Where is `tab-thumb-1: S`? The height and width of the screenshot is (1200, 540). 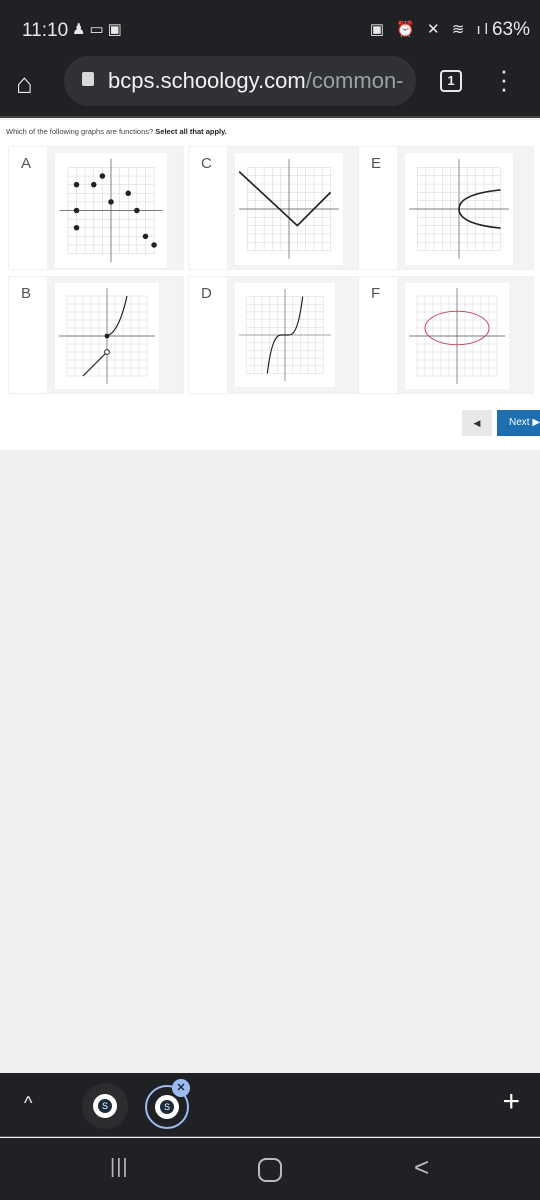
tab-thumb-1: S is located at coordinates (105, 1106).